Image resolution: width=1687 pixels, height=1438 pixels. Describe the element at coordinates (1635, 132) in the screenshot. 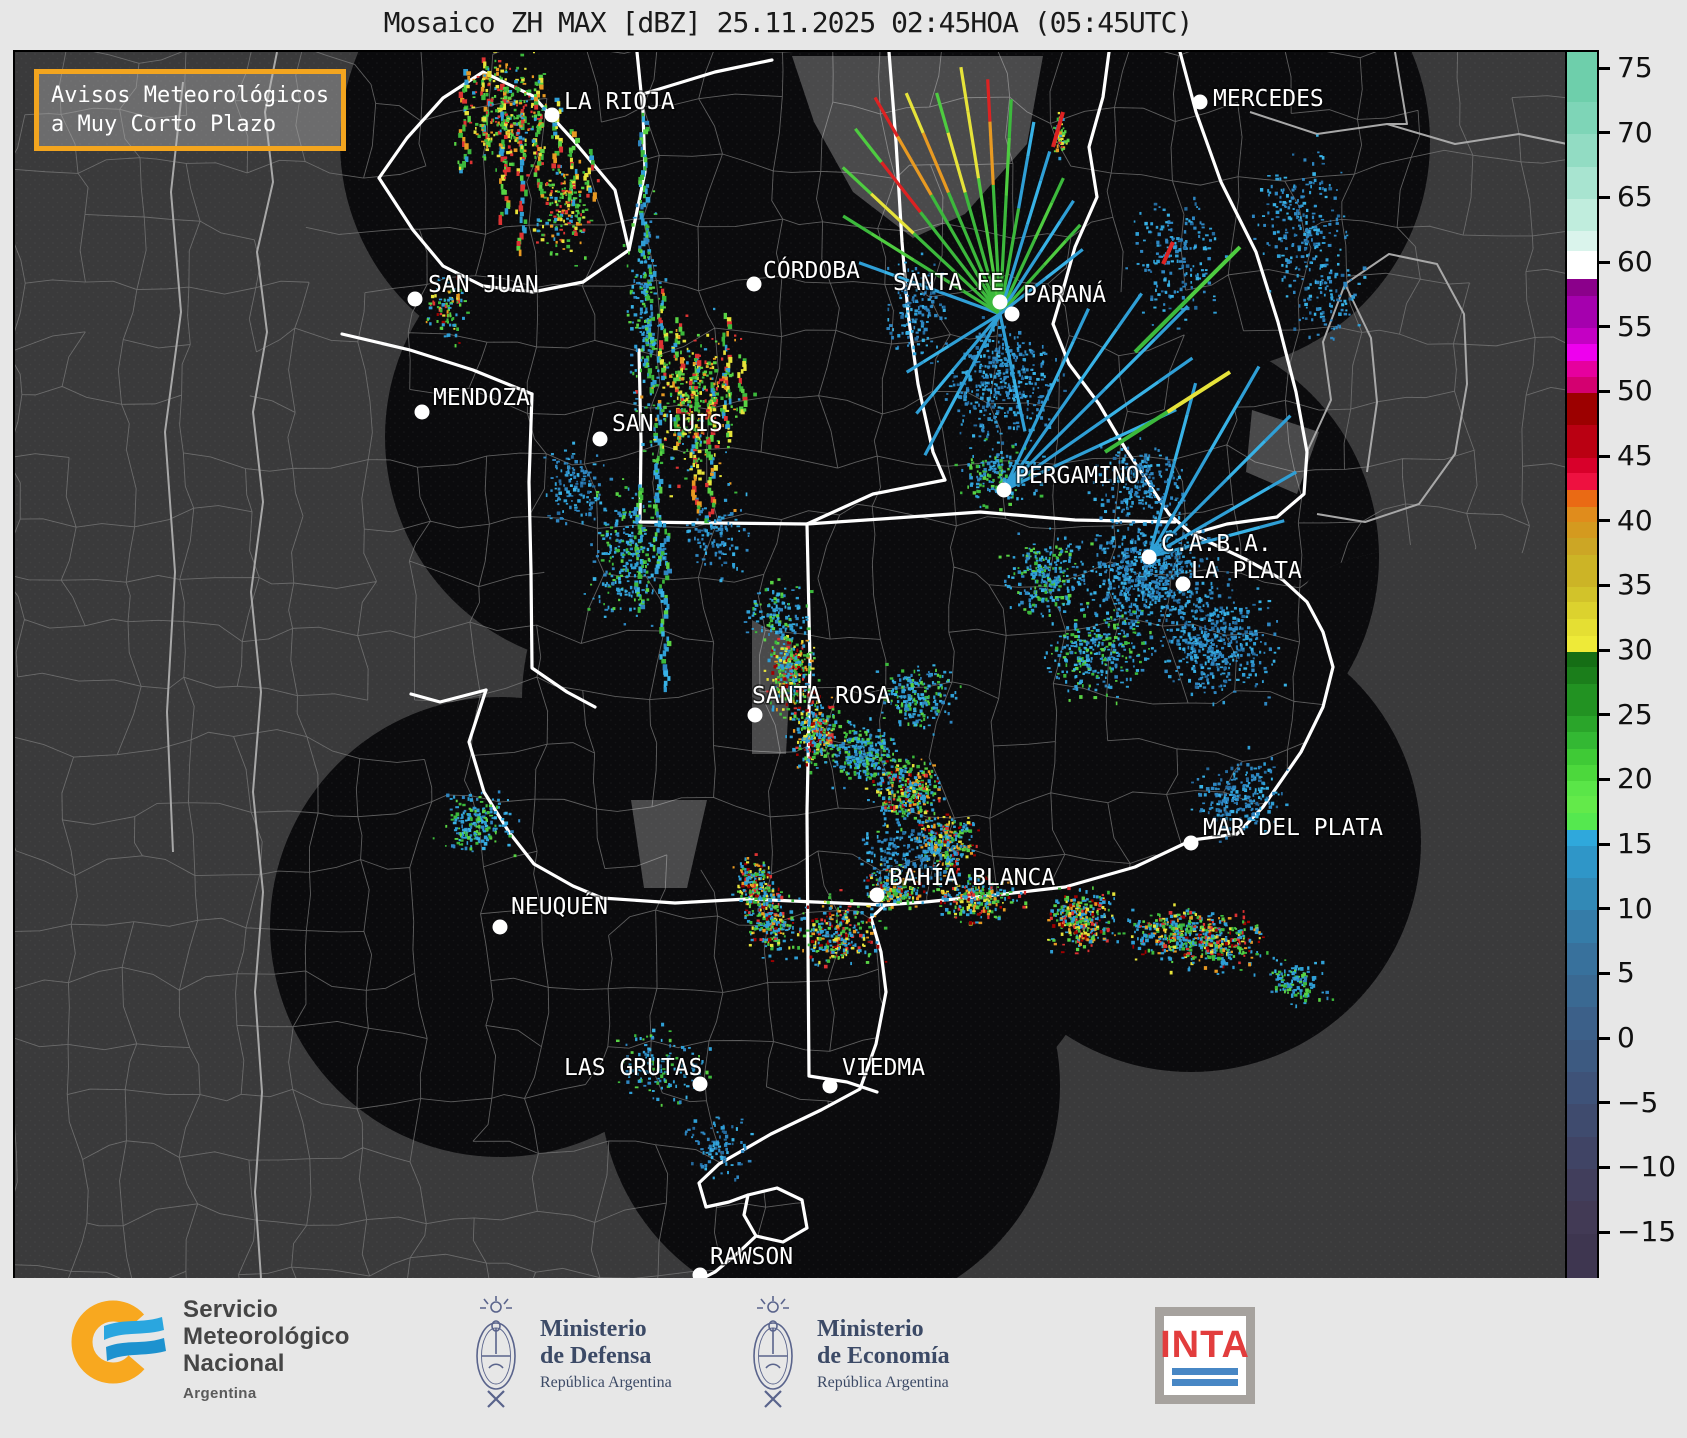

I see `colorbar-tick-label: 70` at that location.